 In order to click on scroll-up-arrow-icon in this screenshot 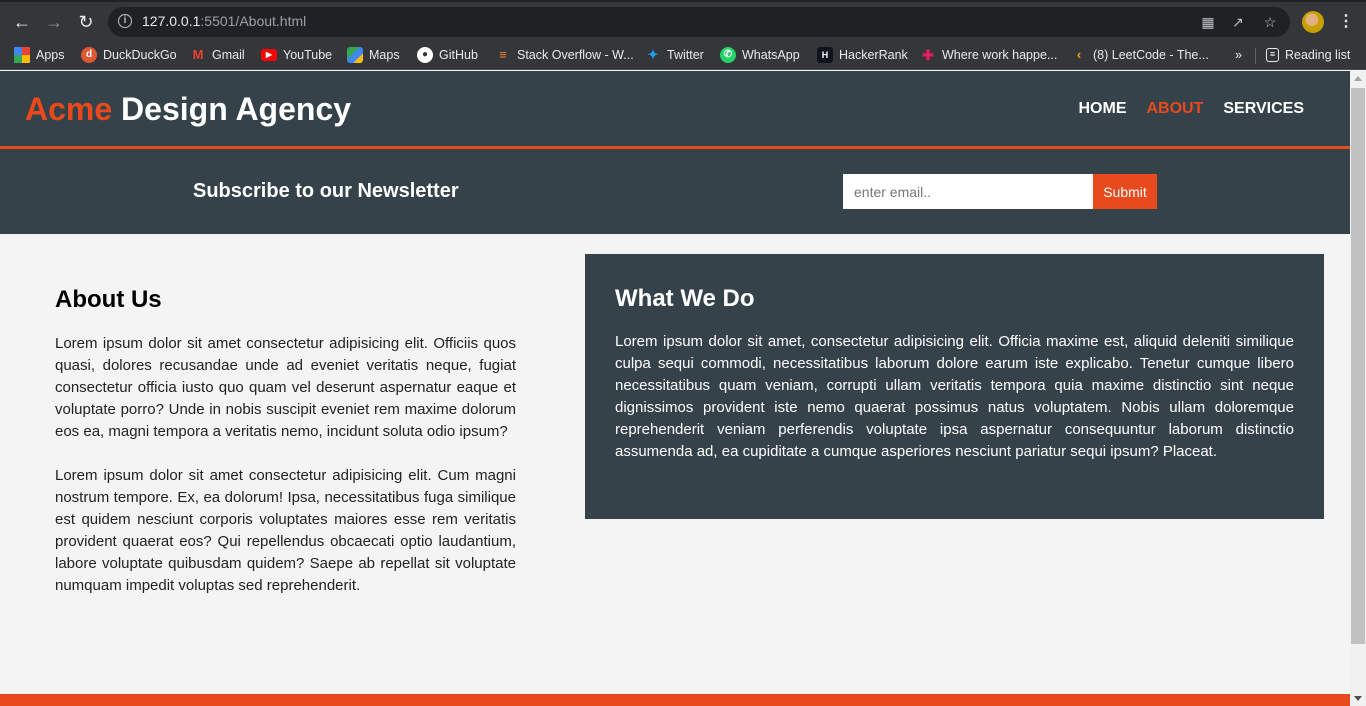, I will do `click(1358, 78)`.